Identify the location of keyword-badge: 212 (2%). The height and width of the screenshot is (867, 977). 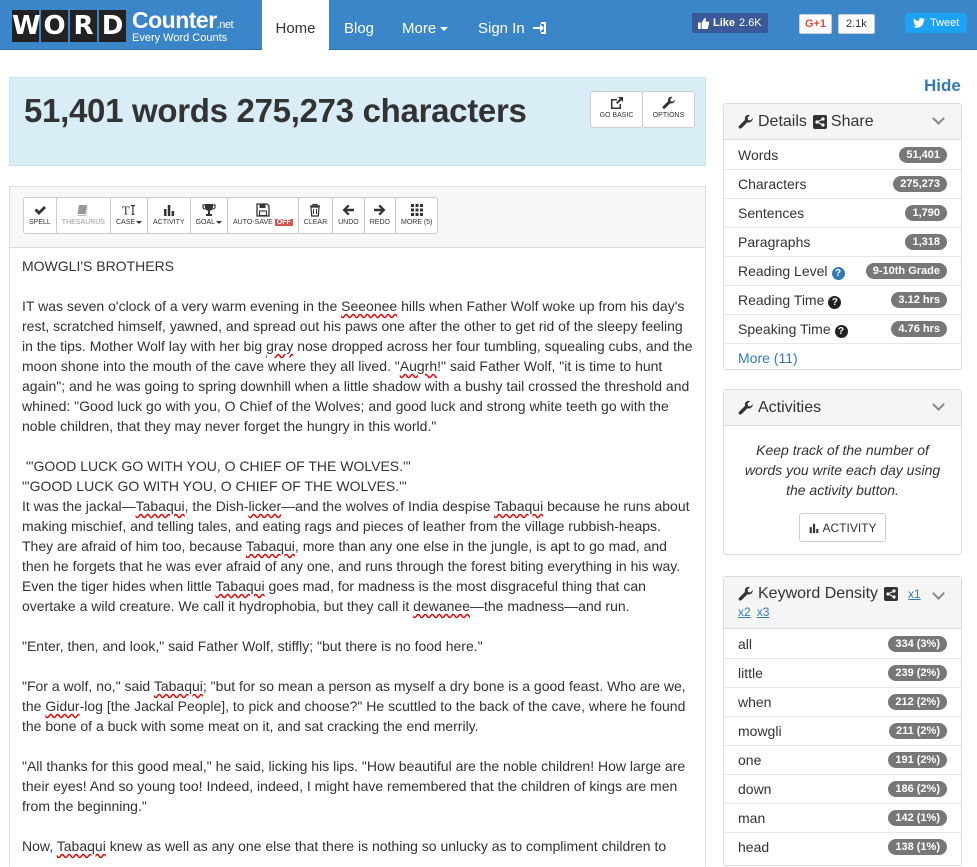
(917, 702).